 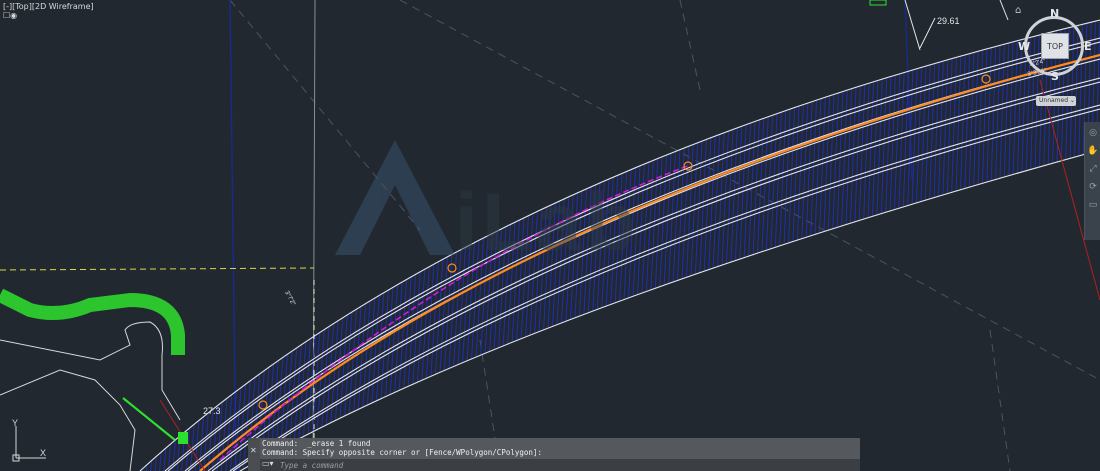 I want to click on orbit-icon: ⟳, so click(x=1093, y=187).